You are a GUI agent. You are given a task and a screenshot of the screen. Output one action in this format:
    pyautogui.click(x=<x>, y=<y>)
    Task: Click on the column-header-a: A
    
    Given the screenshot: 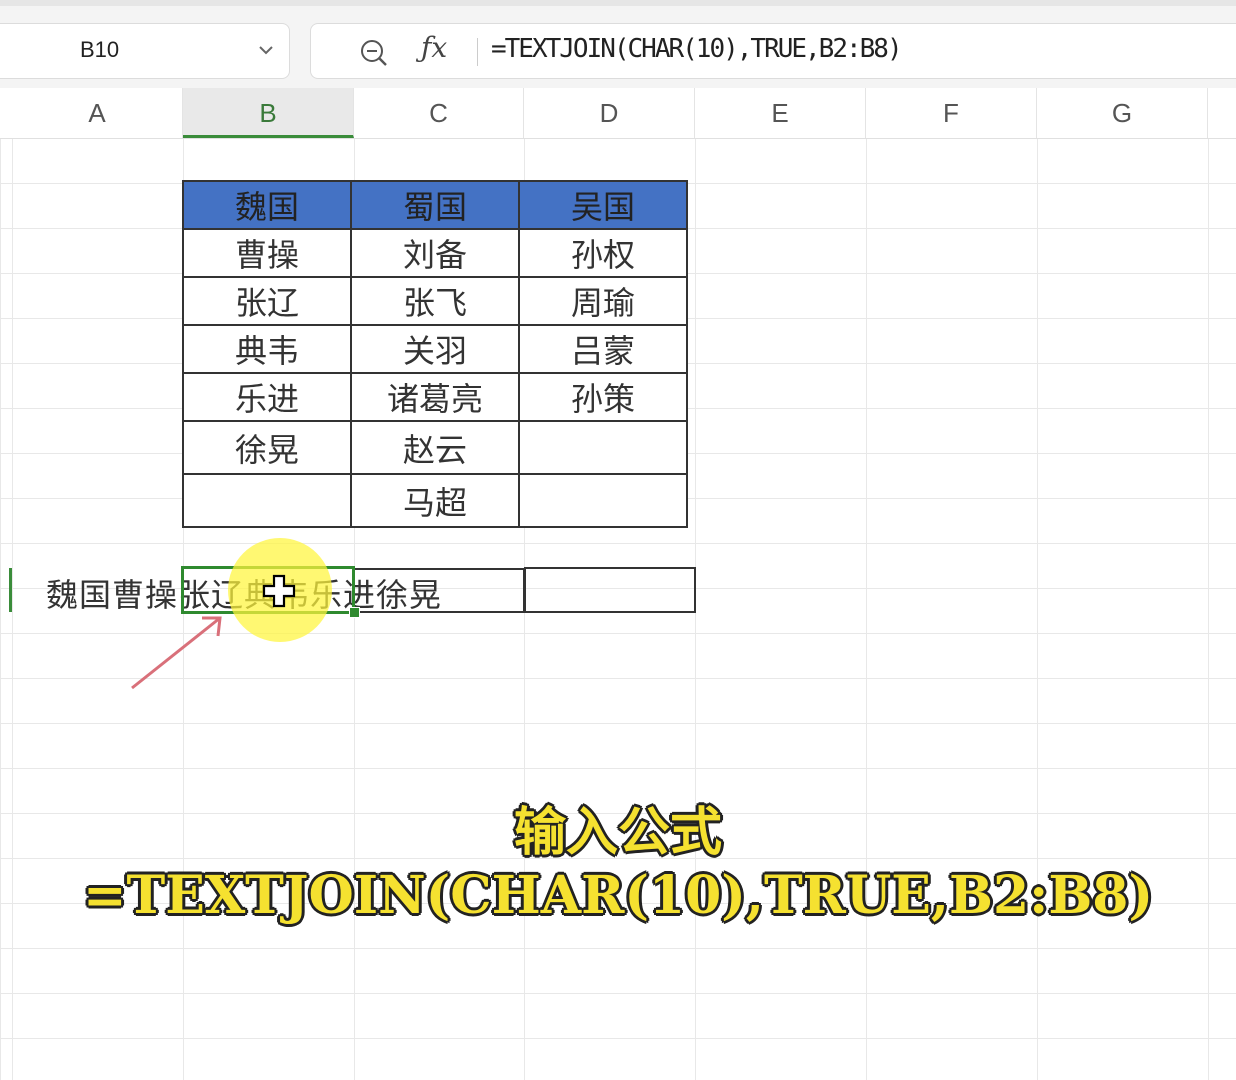 What is the action you would take?
    pyautogui.click(x=97, y=113)
    